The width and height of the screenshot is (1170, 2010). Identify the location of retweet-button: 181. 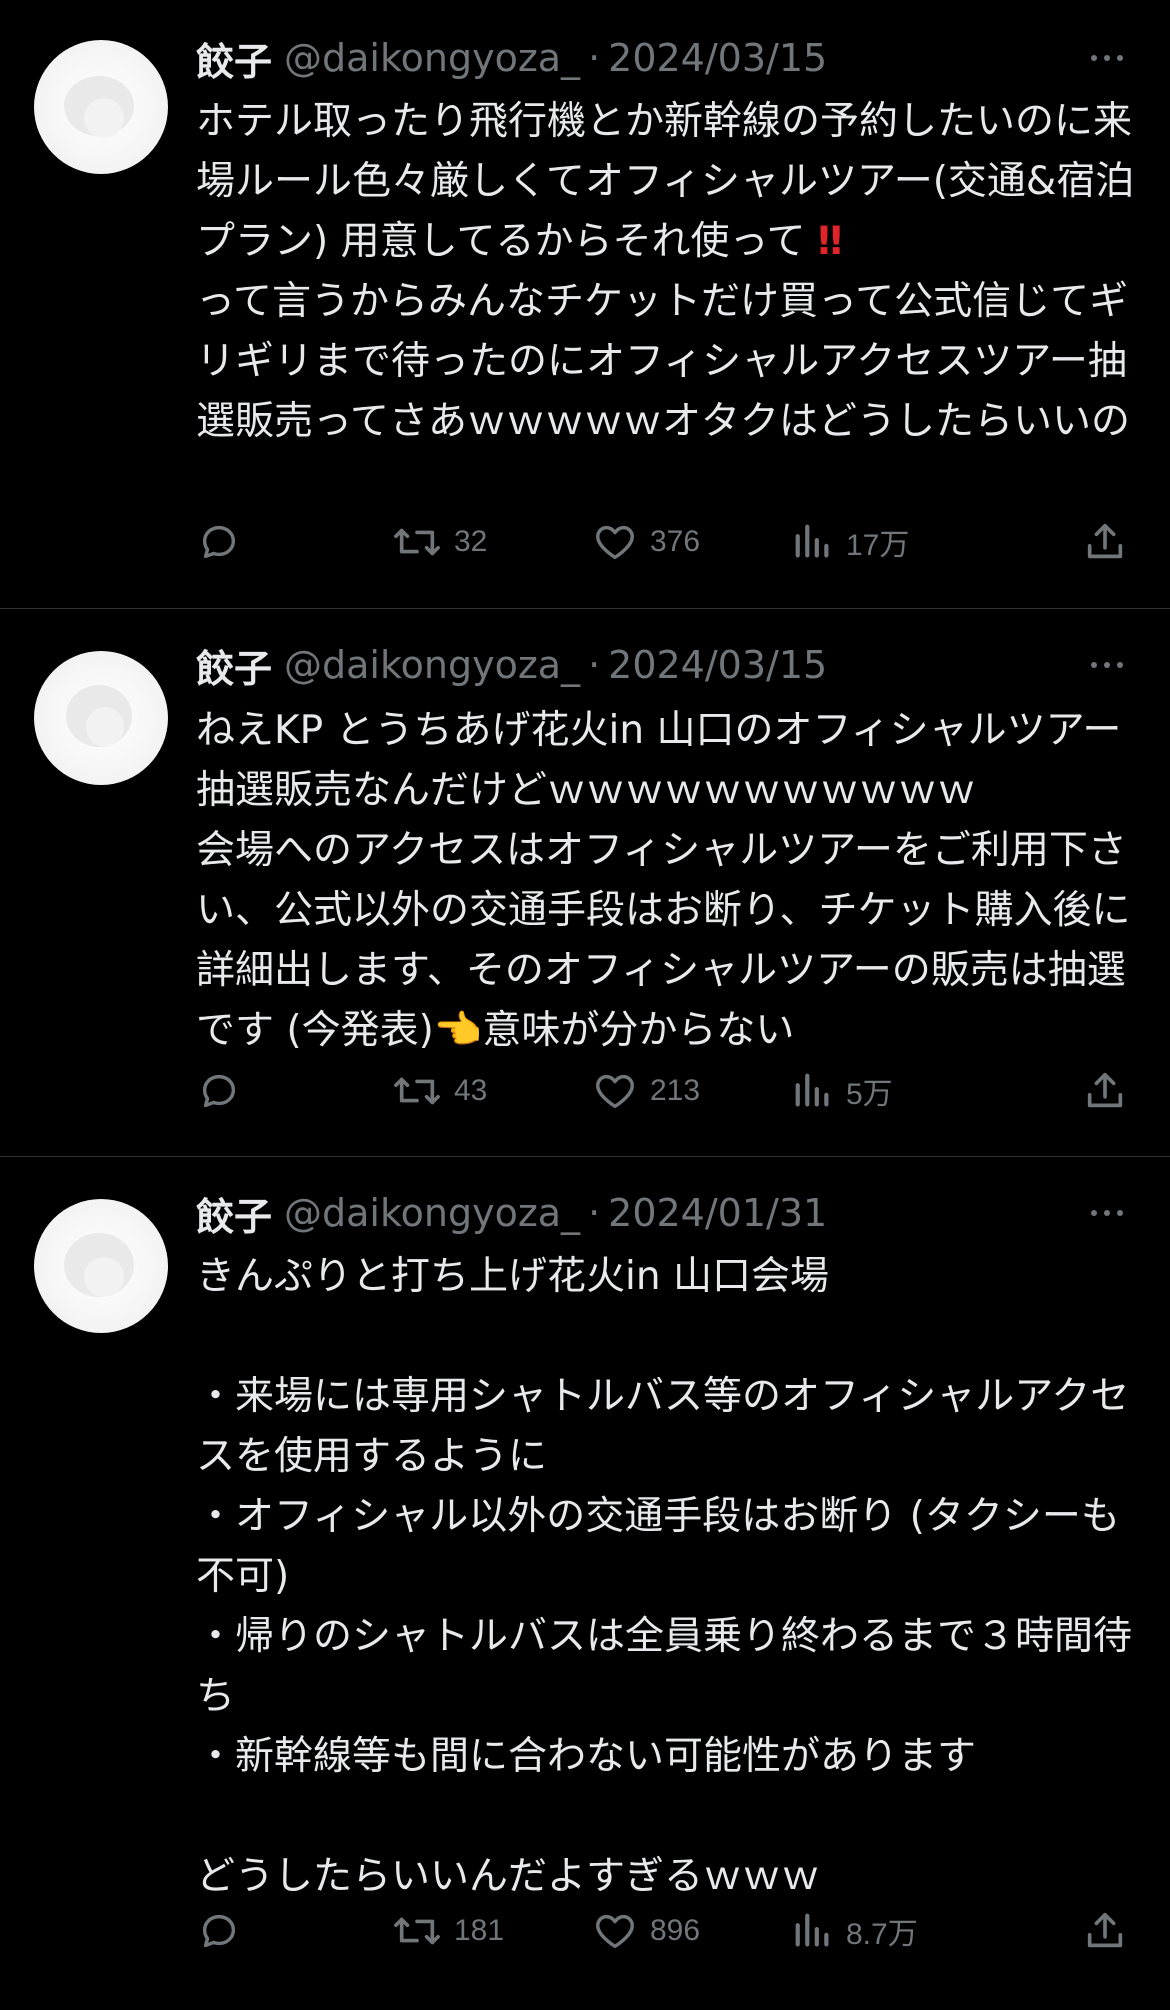
(448, 1931).